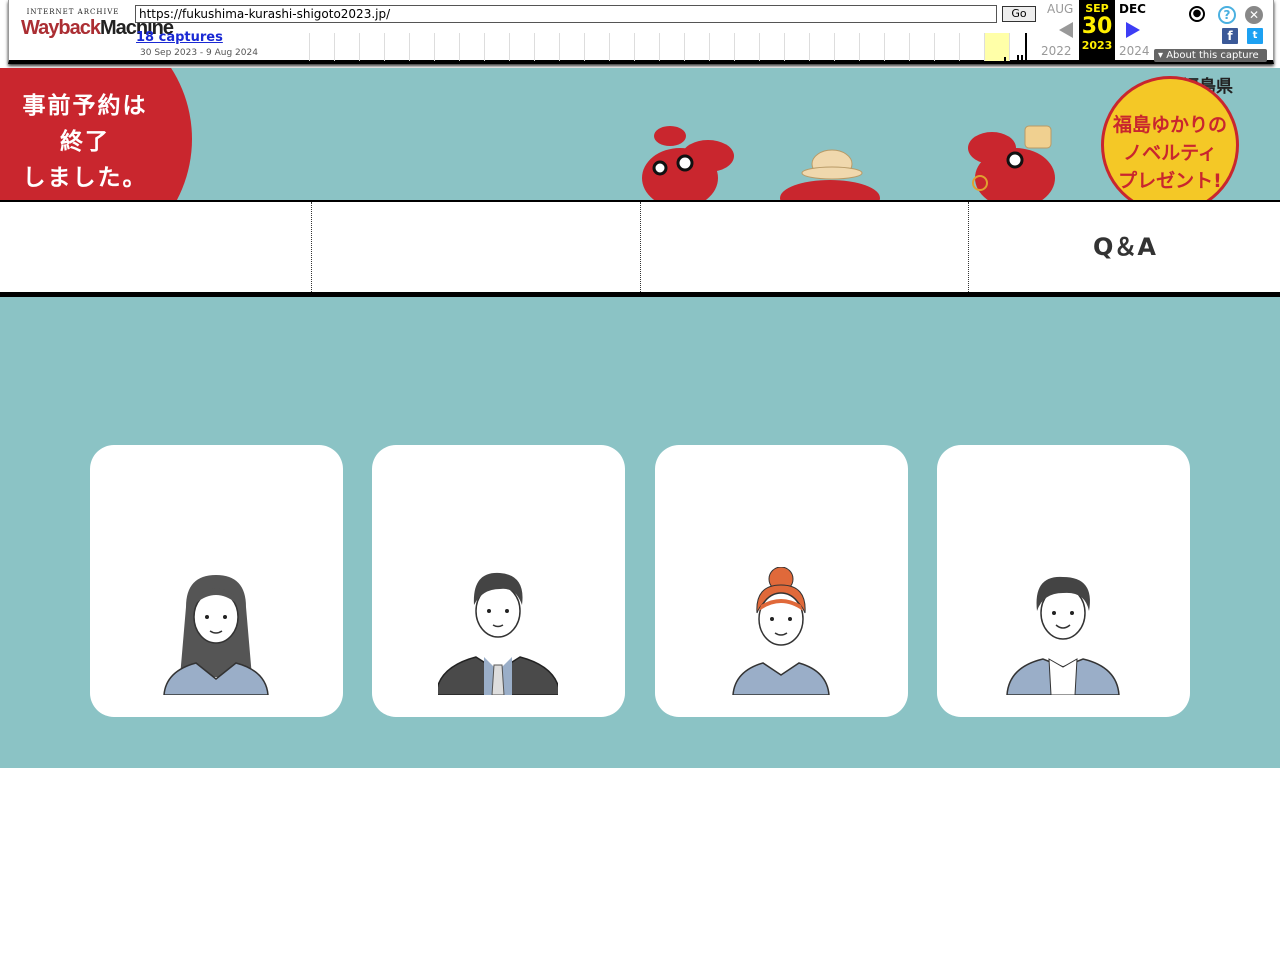 Image resolution: width=1280 pixels, height=960 pixels. Describe the element at coordinates (1132, 9) in the screenshot. I see `next-month-label: DEC` at that location.